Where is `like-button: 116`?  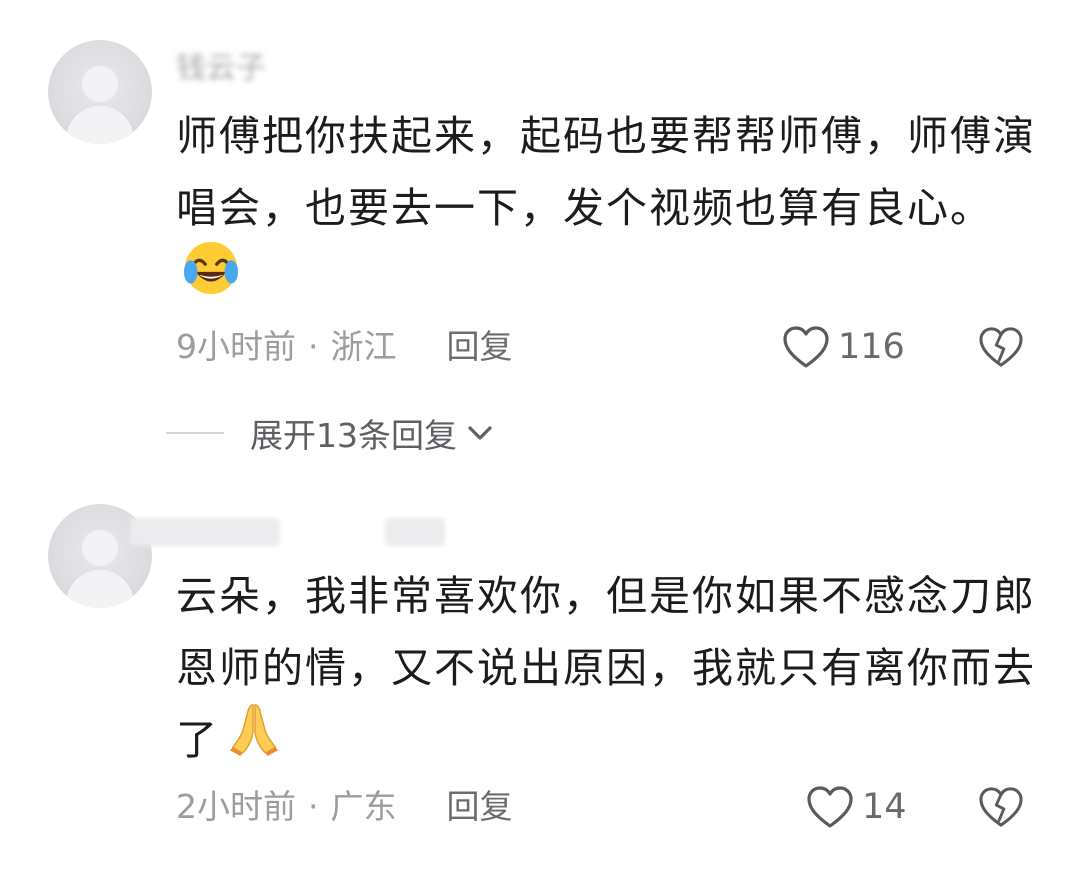 like-button: 116 is located at coordinates (843, 347).